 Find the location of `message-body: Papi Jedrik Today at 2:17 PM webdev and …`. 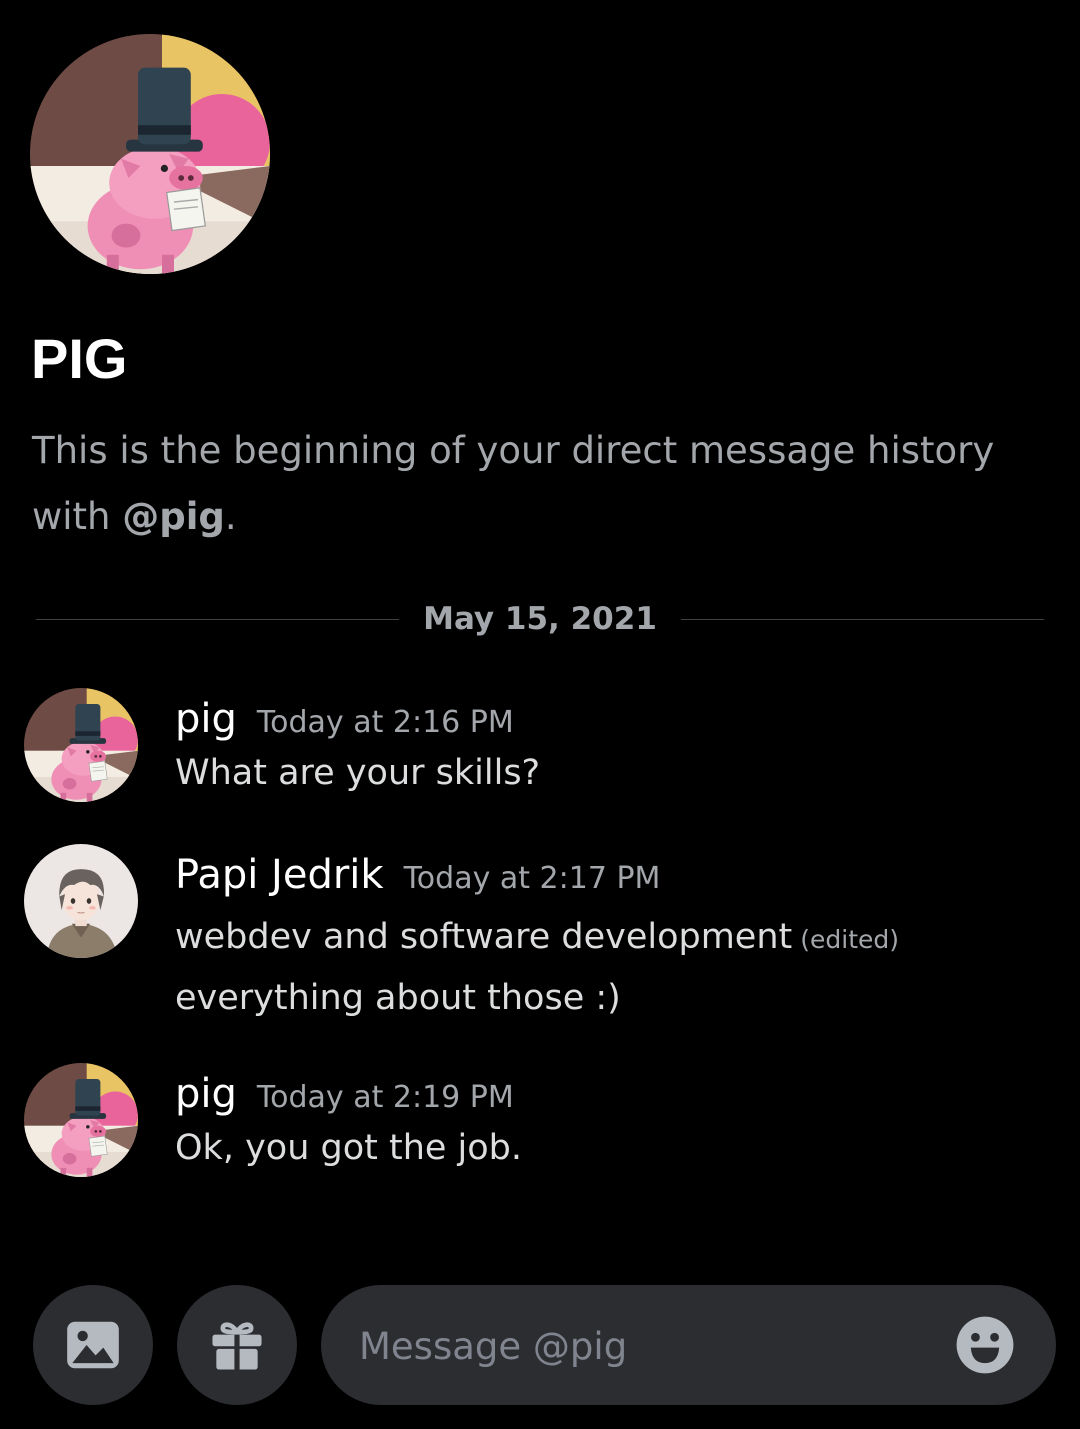

message-body: Papi Jedrik Today at 2:17 PM webdev and … is located at coordinates (615, 939).